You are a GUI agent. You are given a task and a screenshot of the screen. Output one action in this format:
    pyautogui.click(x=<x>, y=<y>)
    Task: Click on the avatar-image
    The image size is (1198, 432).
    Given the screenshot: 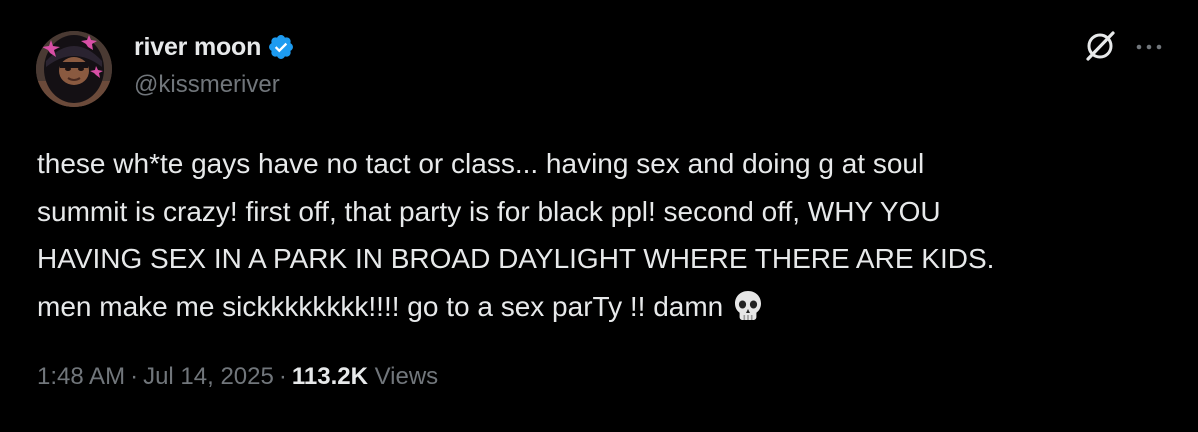 What is the action you would take?
    pyautogui.click(x=74, y=69)
    